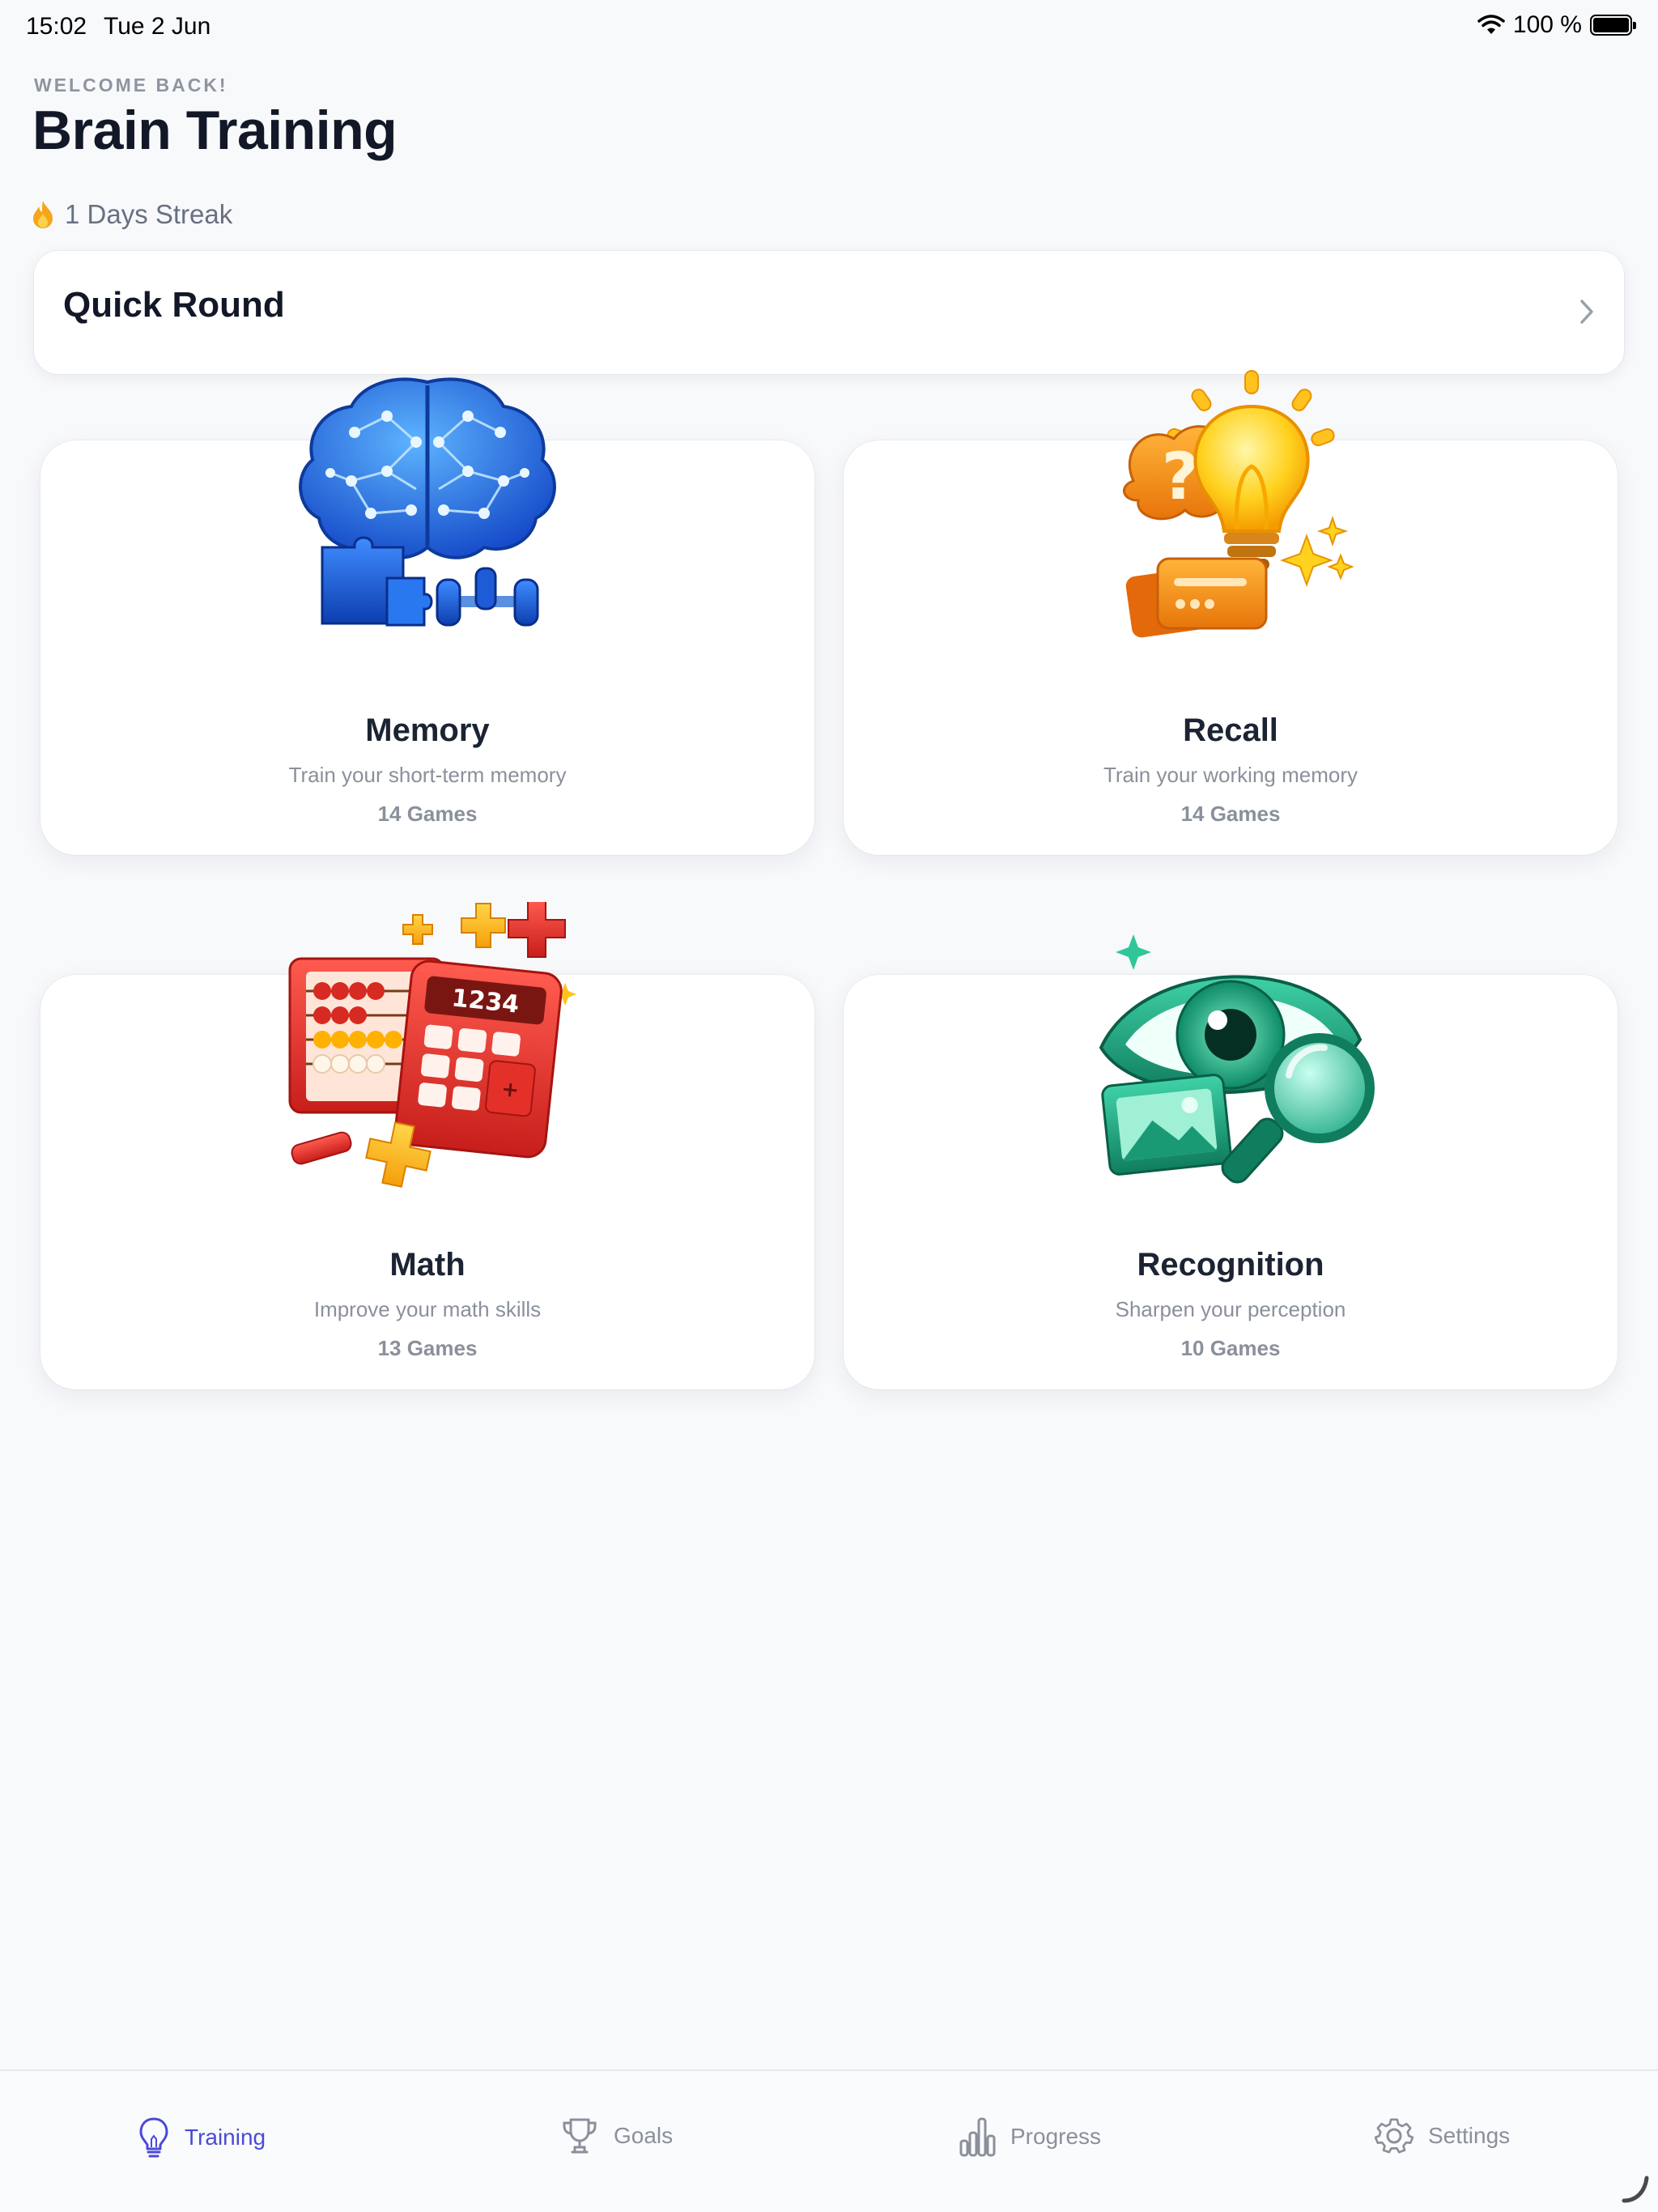  Describe the element at coordinates (427, 775) in the screenshot. I see `category-description: Train your short-term memory` at that location.